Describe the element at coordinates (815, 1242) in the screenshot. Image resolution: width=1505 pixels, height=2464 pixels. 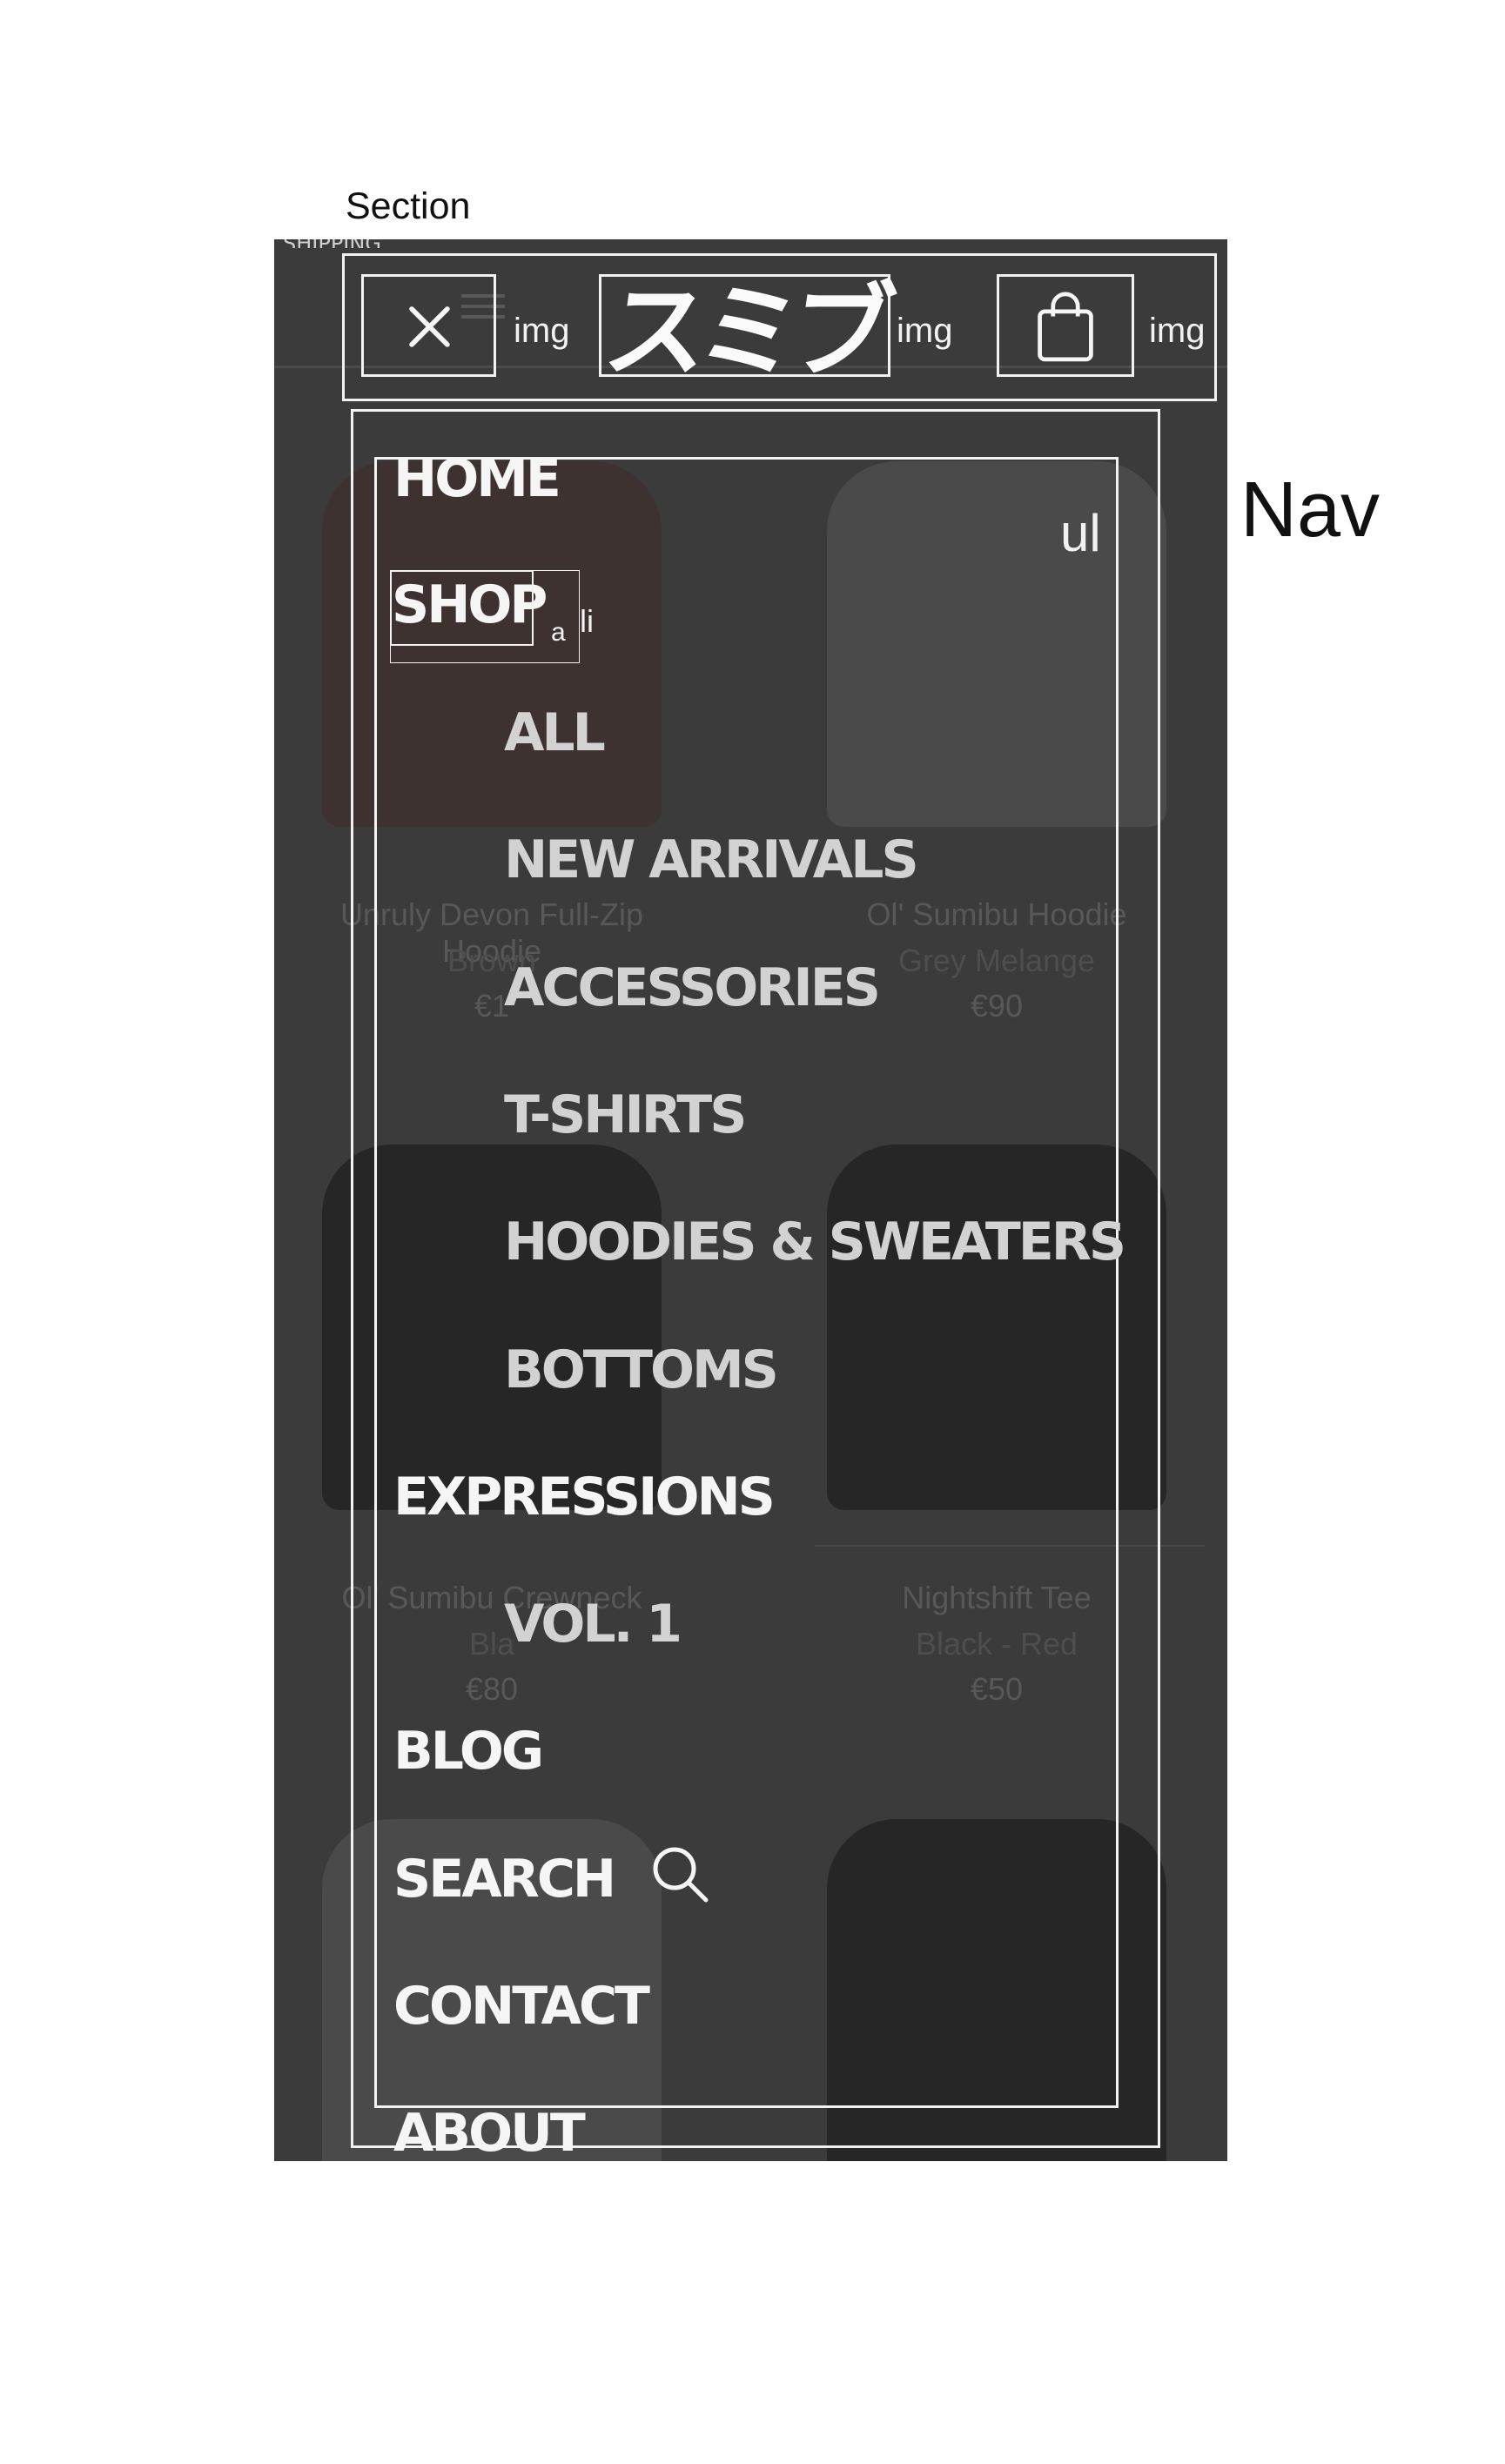
I see `menu-item-hoodies-sweaters: HOODIES & SWEATERS` at that location.